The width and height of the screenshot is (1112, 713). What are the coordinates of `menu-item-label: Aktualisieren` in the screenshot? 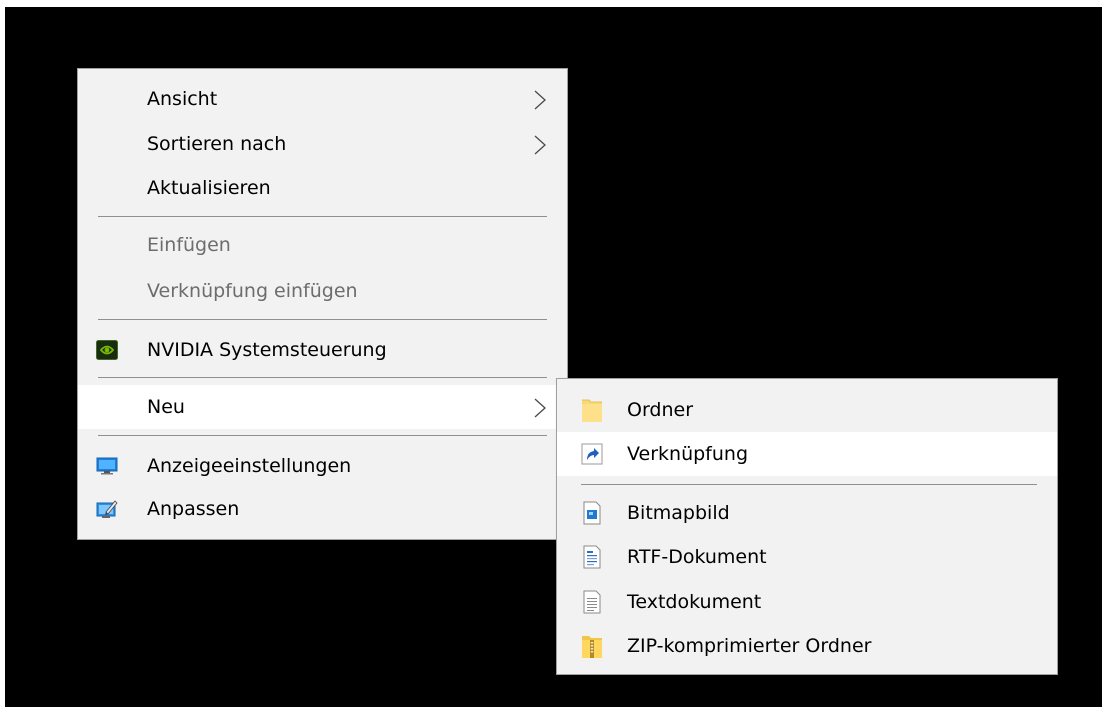 It's located at (209, 188).